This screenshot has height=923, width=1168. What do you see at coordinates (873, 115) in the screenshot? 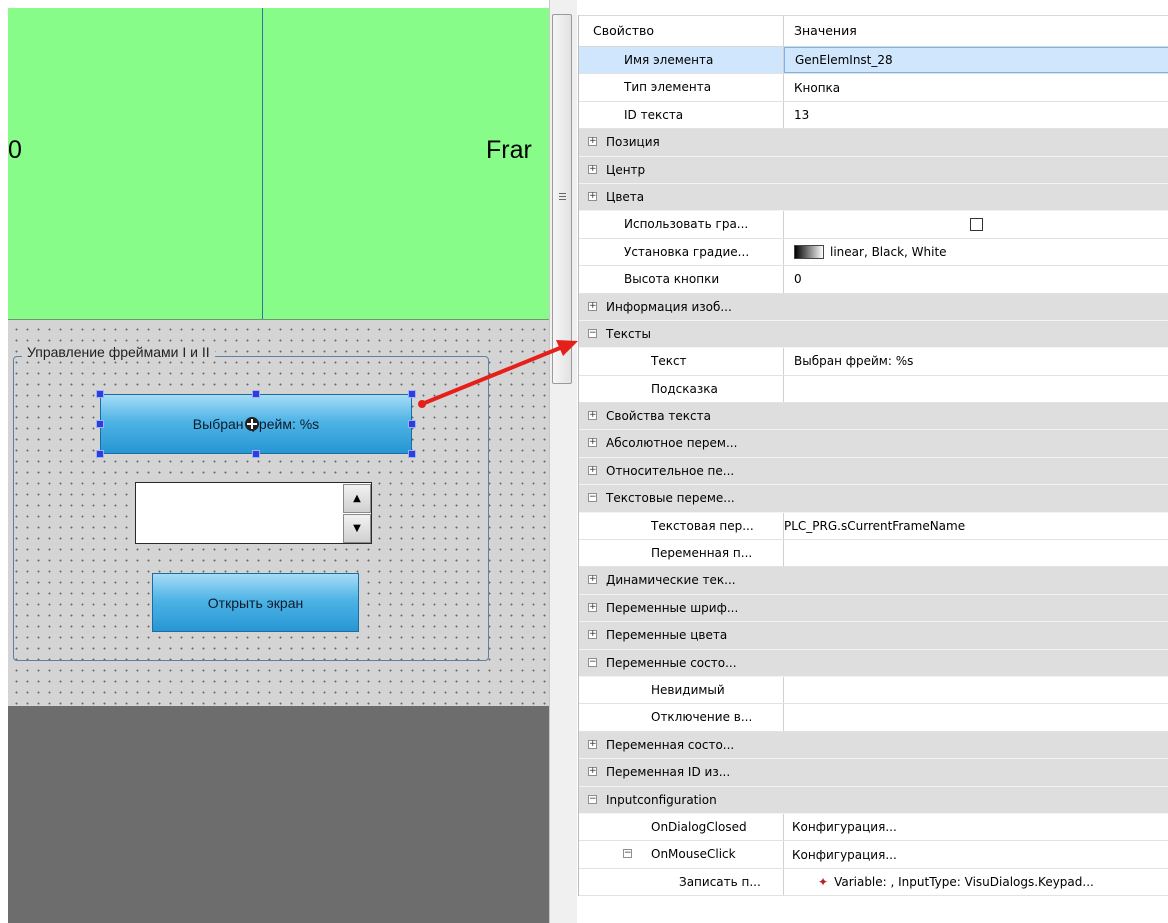
I see `property-row: ID текста 13` at bounding box center [873, 115].